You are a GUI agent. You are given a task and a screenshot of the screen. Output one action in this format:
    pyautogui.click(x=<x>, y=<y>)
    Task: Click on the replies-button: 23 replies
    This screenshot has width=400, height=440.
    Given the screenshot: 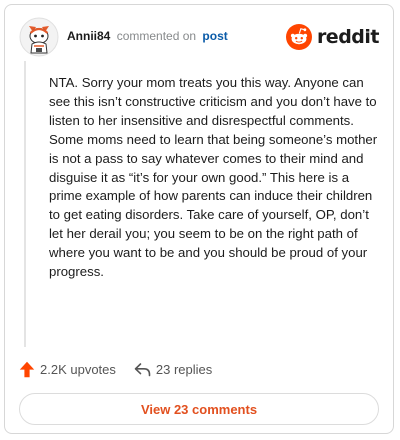 What is the action you would take?
    pyautogui.click(x=173, y=369)
    